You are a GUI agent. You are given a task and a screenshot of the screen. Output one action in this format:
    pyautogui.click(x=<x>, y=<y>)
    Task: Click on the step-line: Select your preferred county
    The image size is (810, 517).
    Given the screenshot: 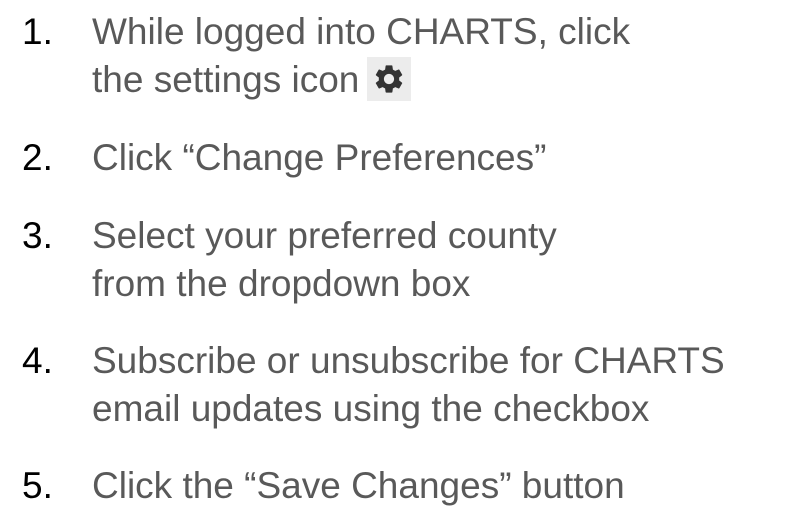 What is the action you would take?
    pyautogui.click(x=324, y=235)
    